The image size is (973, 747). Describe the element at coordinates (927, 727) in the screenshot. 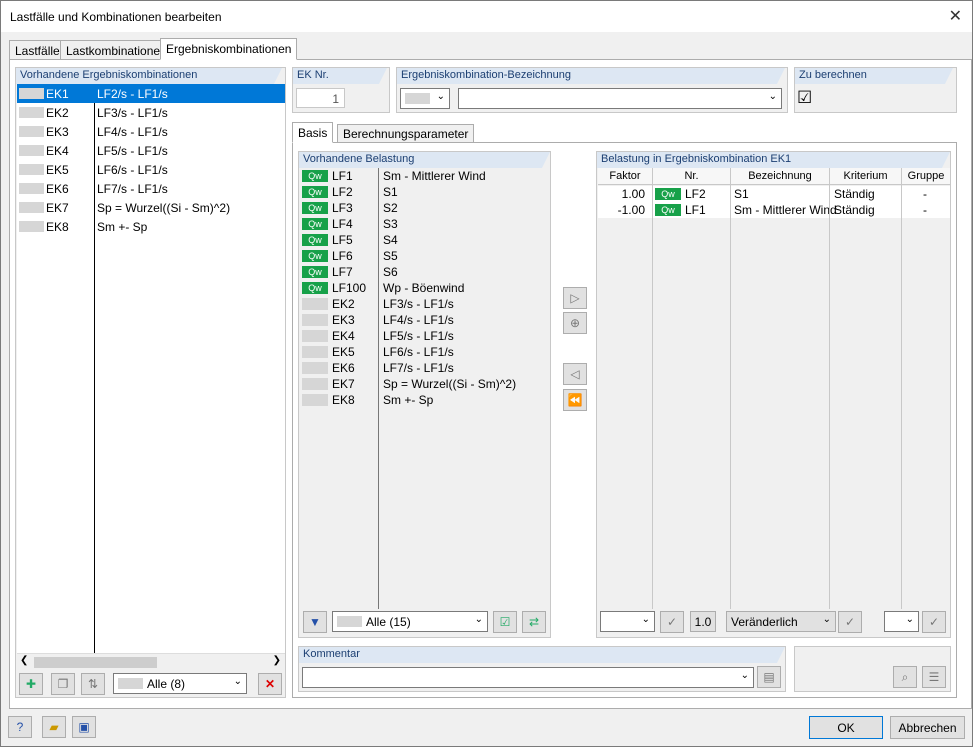

I see `cancel-button: Abbrechen` at that location.